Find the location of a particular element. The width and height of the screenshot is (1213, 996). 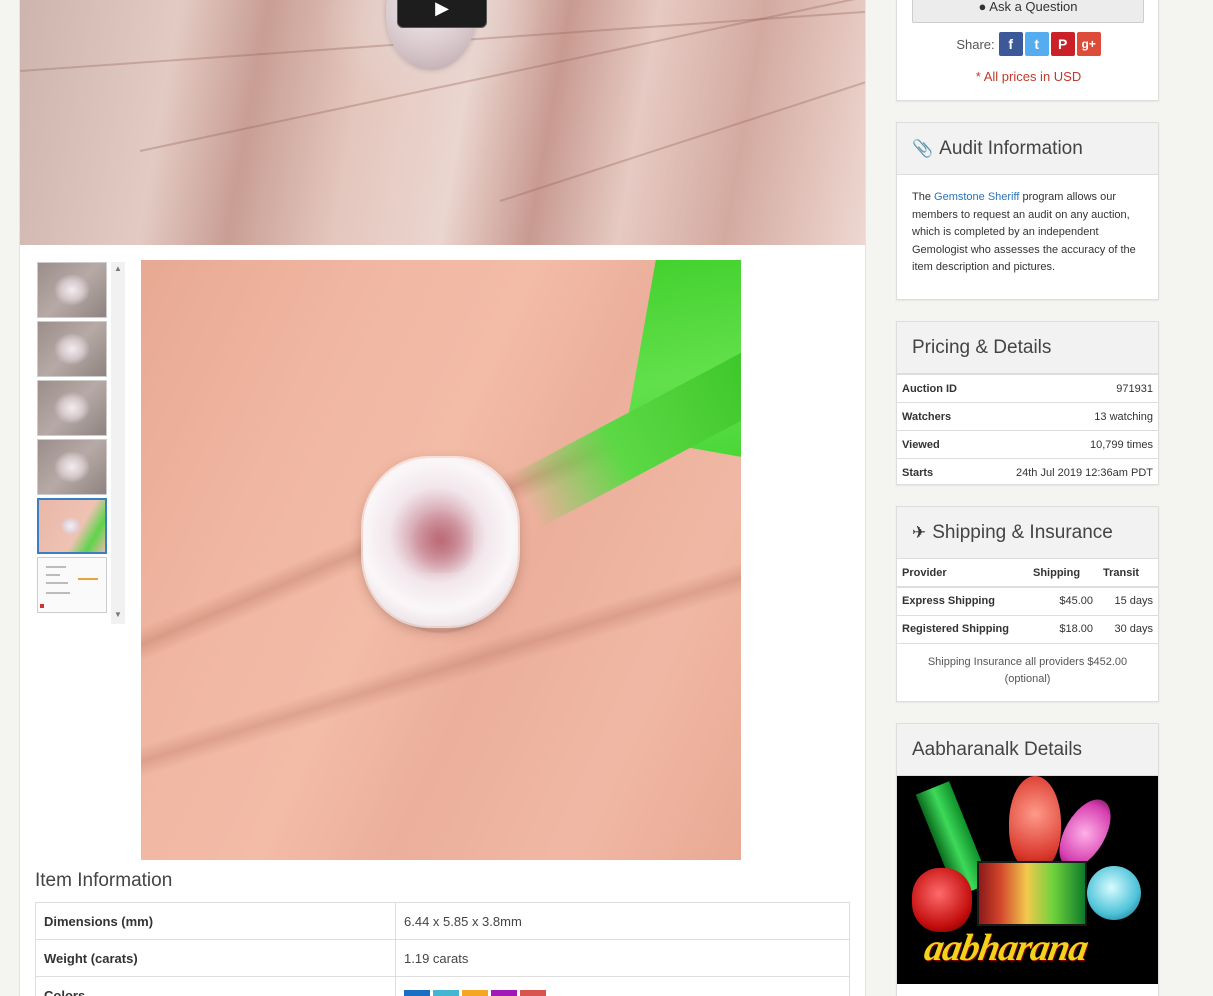

play-button: ▶ is located at coordinates (442, 14).